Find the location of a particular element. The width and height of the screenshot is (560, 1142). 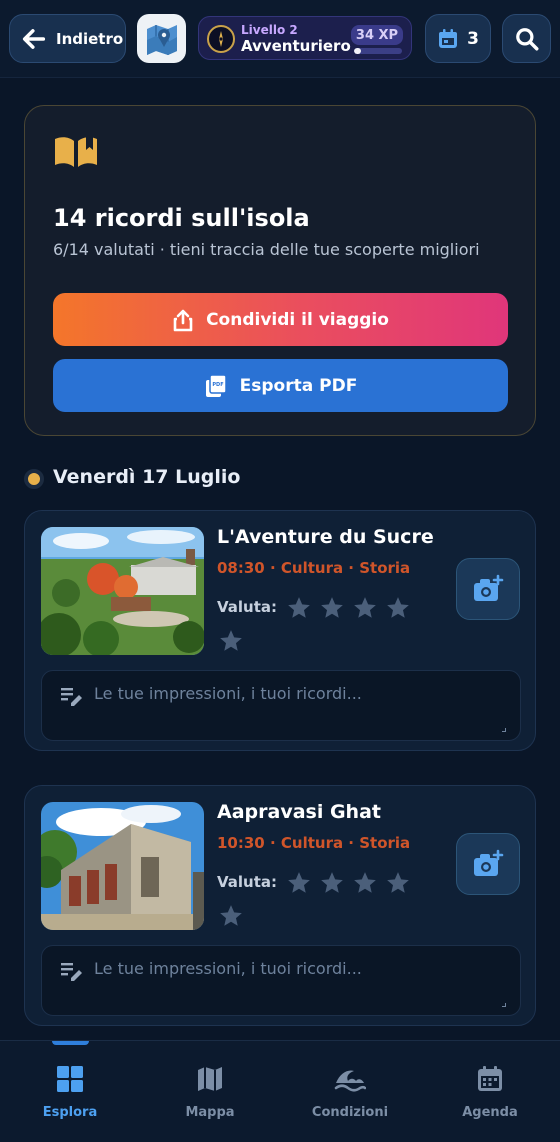

arrow-left-icon is located at coordinates (34, 38).